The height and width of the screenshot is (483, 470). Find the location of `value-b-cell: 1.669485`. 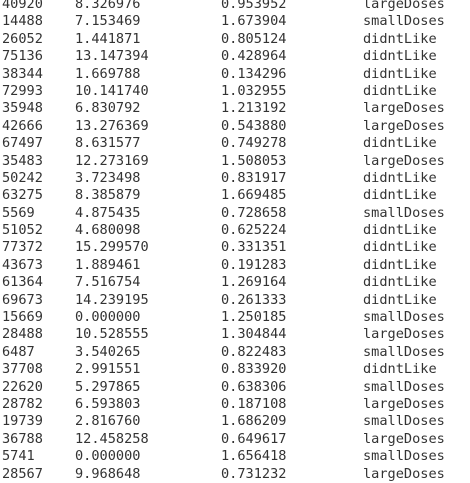

value-b-cell: 1.669485 is located at coordinates (254, 195).